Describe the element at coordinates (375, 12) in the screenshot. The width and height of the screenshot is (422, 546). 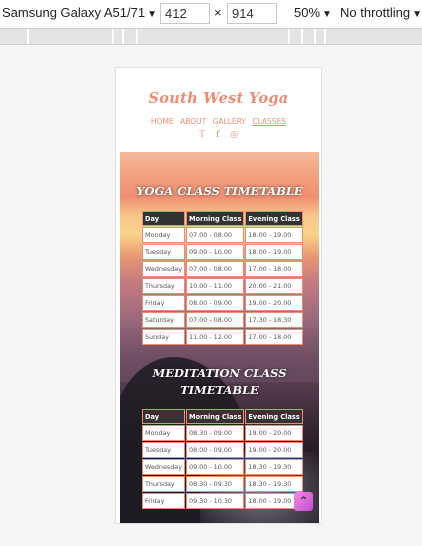
I see `throttling-label: No throttling` at that location.